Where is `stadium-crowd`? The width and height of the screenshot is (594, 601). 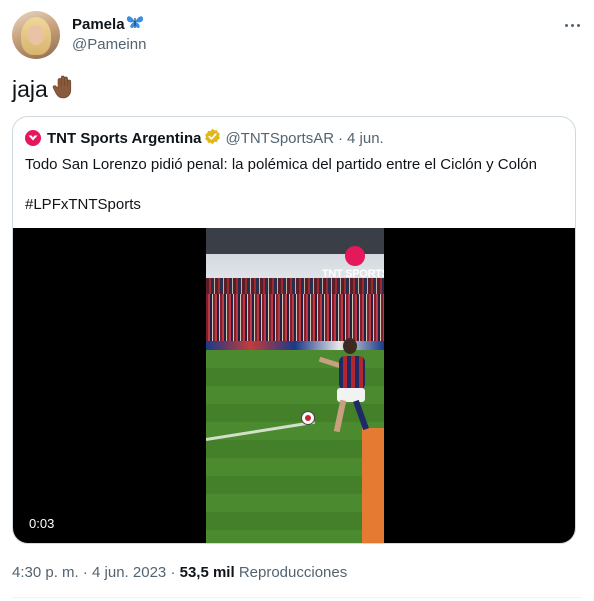
stadium-crowd is located at coordinates (295, 320).